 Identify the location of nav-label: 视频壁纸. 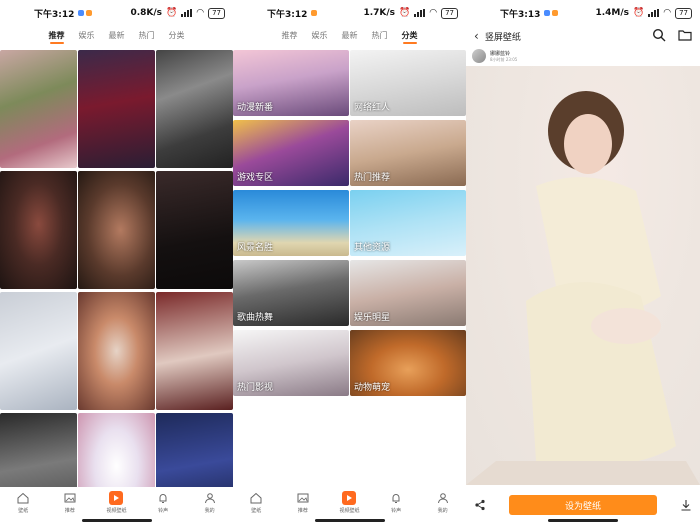
(349, 511).